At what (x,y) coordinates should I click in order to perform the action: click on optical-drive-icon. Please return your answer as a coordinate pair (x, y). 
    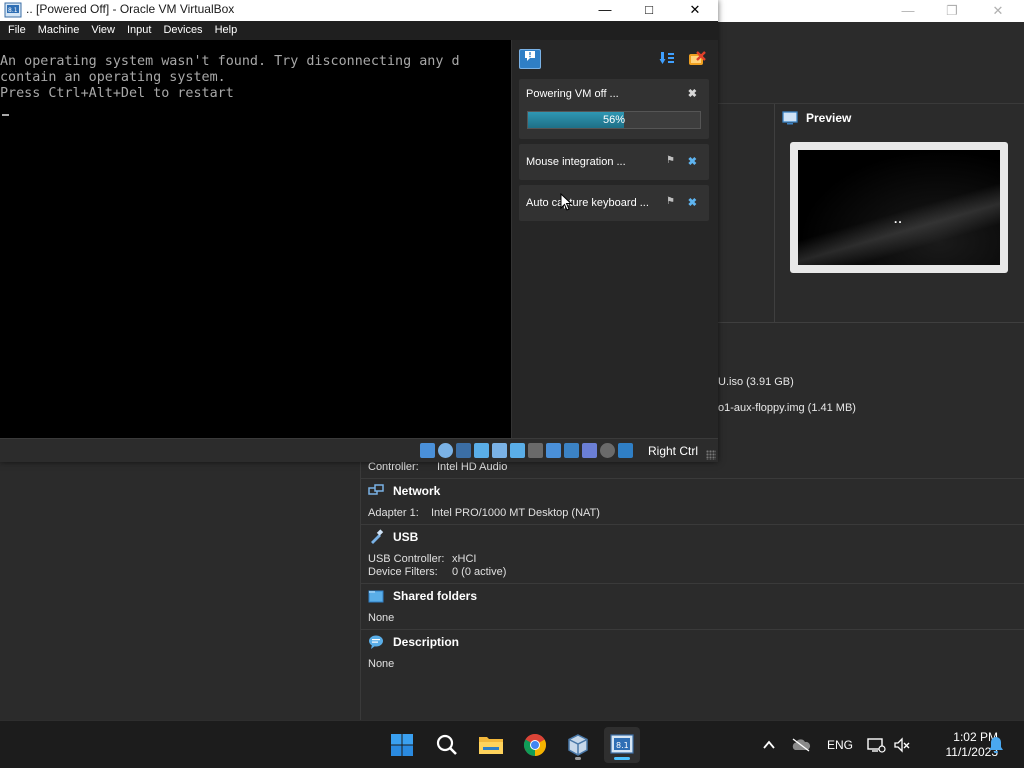
    Looking at the image, I should click on (445, 450).